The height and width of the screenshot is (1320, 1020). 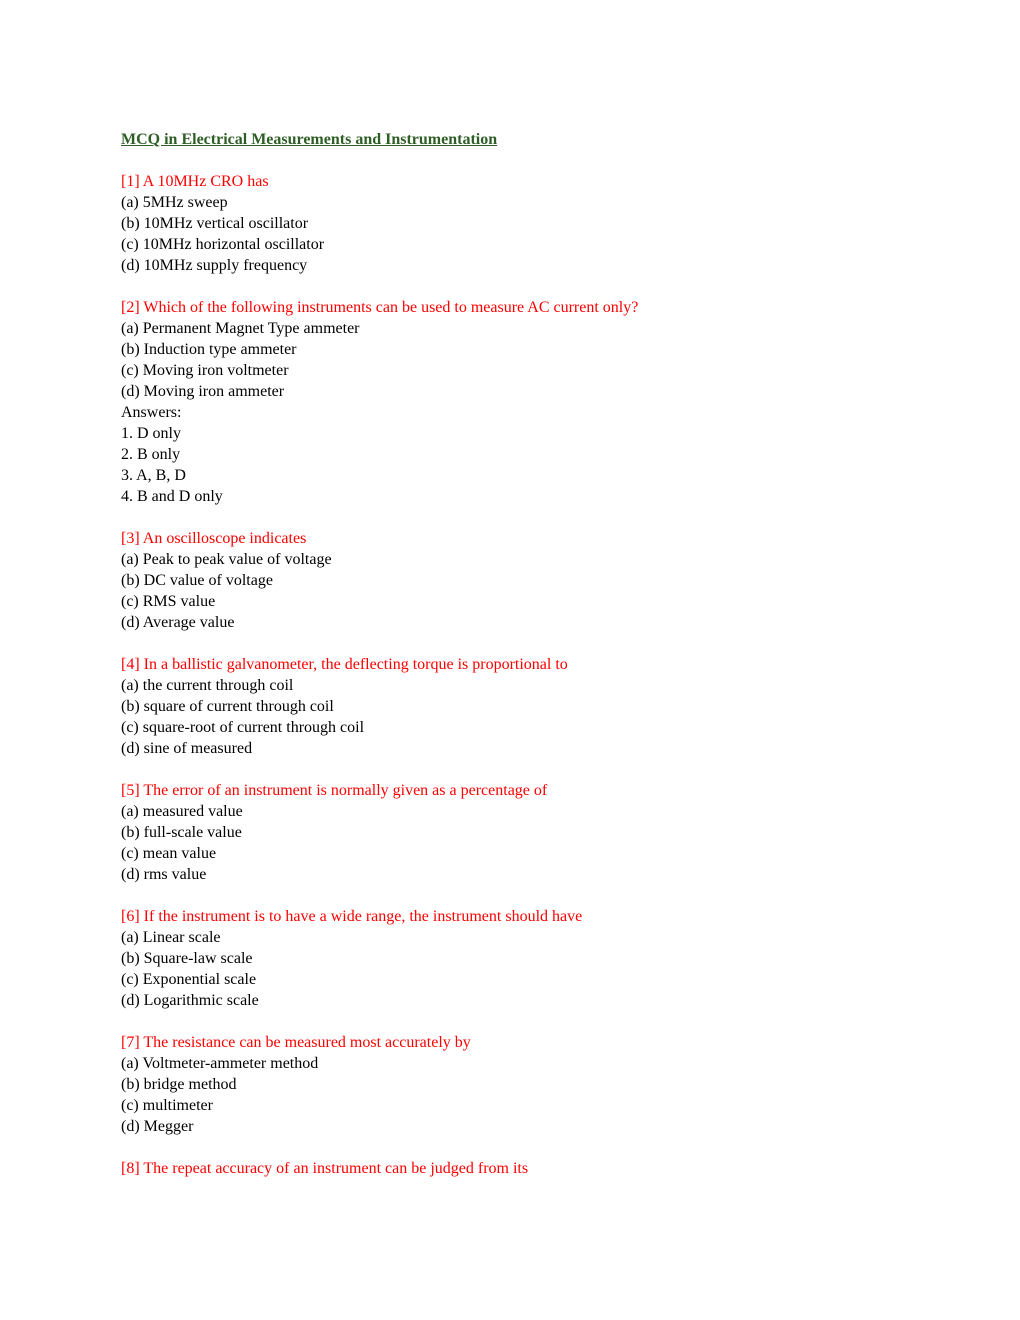 I want to click on option-d: (d) Logarithmic scale, so click(x=190, y=1000).